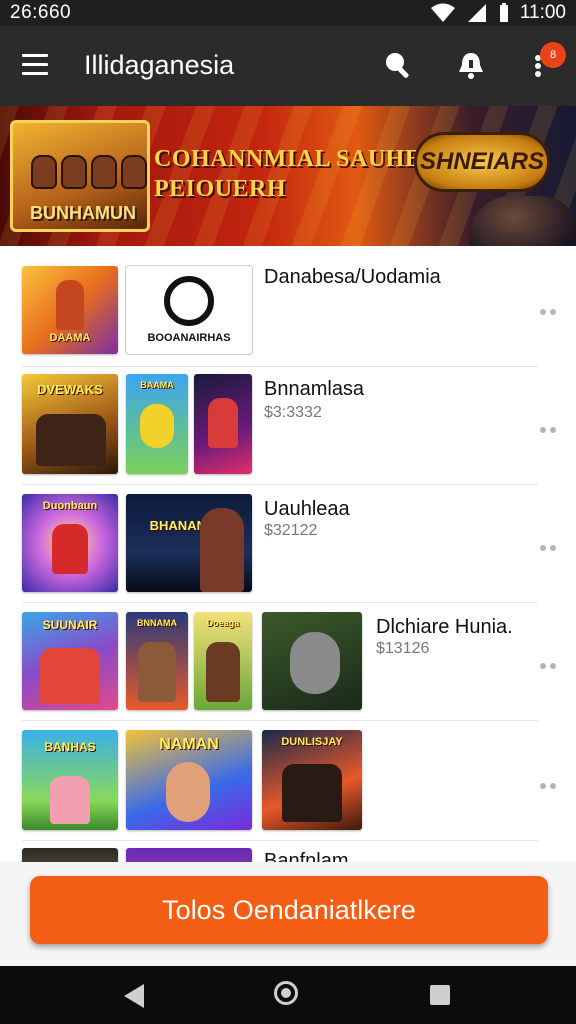  What do you see at coordinates (288, 13) in the screenshot?
I see `status-bar: 26:660 11:00` at bounding box center [288, 13].